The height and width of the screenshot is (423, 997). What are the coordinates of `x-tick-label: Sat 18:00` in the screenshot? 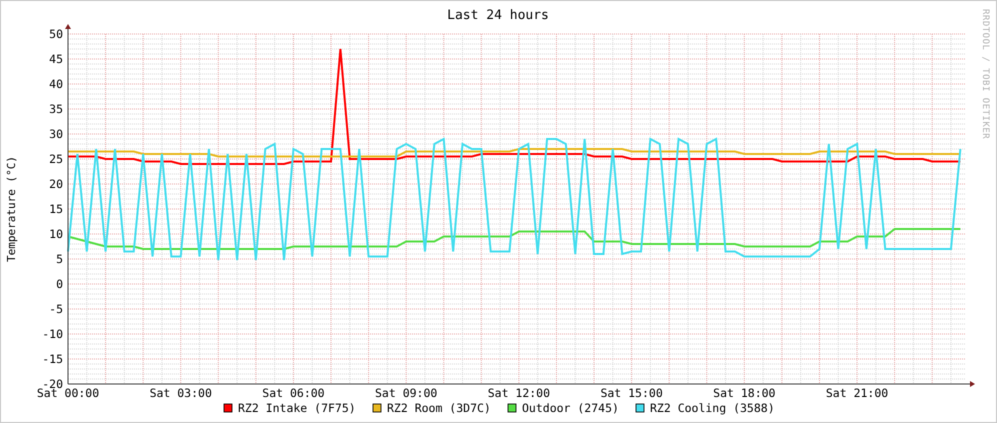 It's located at (744, 393).